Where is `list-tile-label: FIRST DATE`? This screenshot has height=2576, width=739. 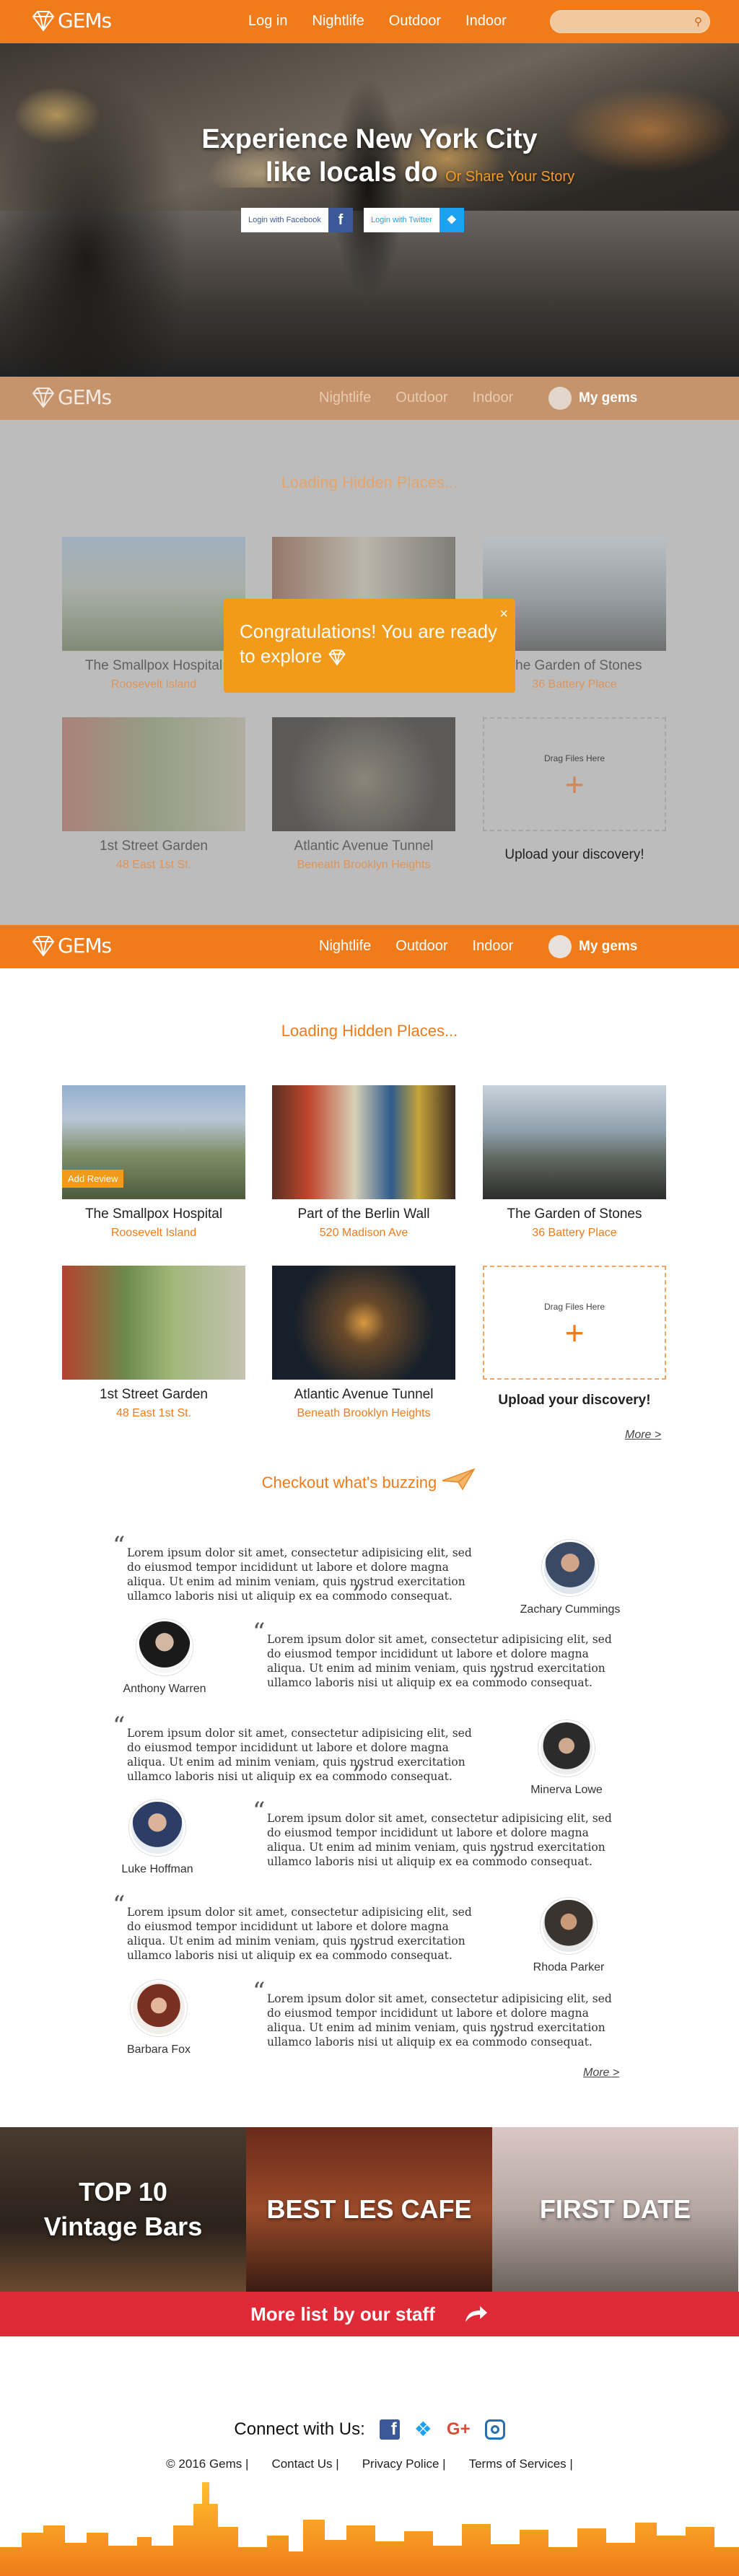
list-tile-label: FIRST DATE is located at coordinates (615, 2209).